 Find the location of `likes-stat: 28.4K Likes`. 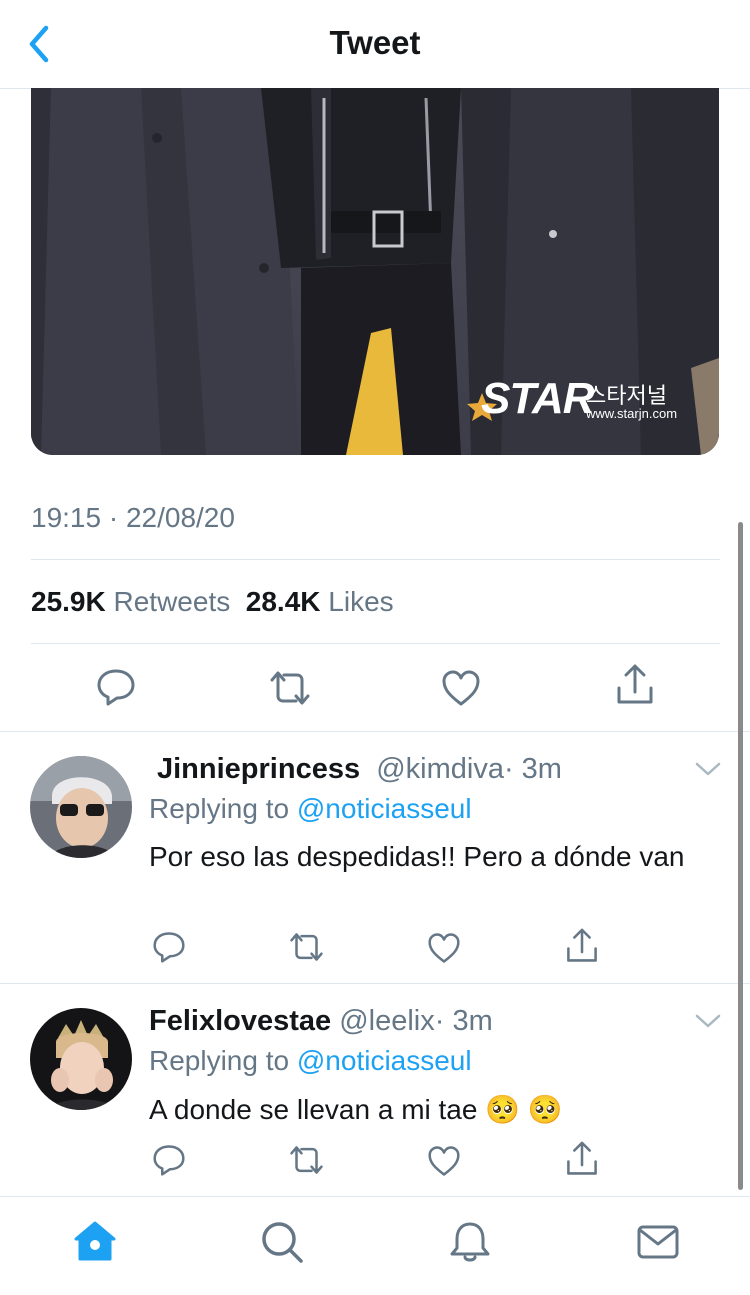

likes-stat: 28.4K Likes is located at coordinates (320, 601).